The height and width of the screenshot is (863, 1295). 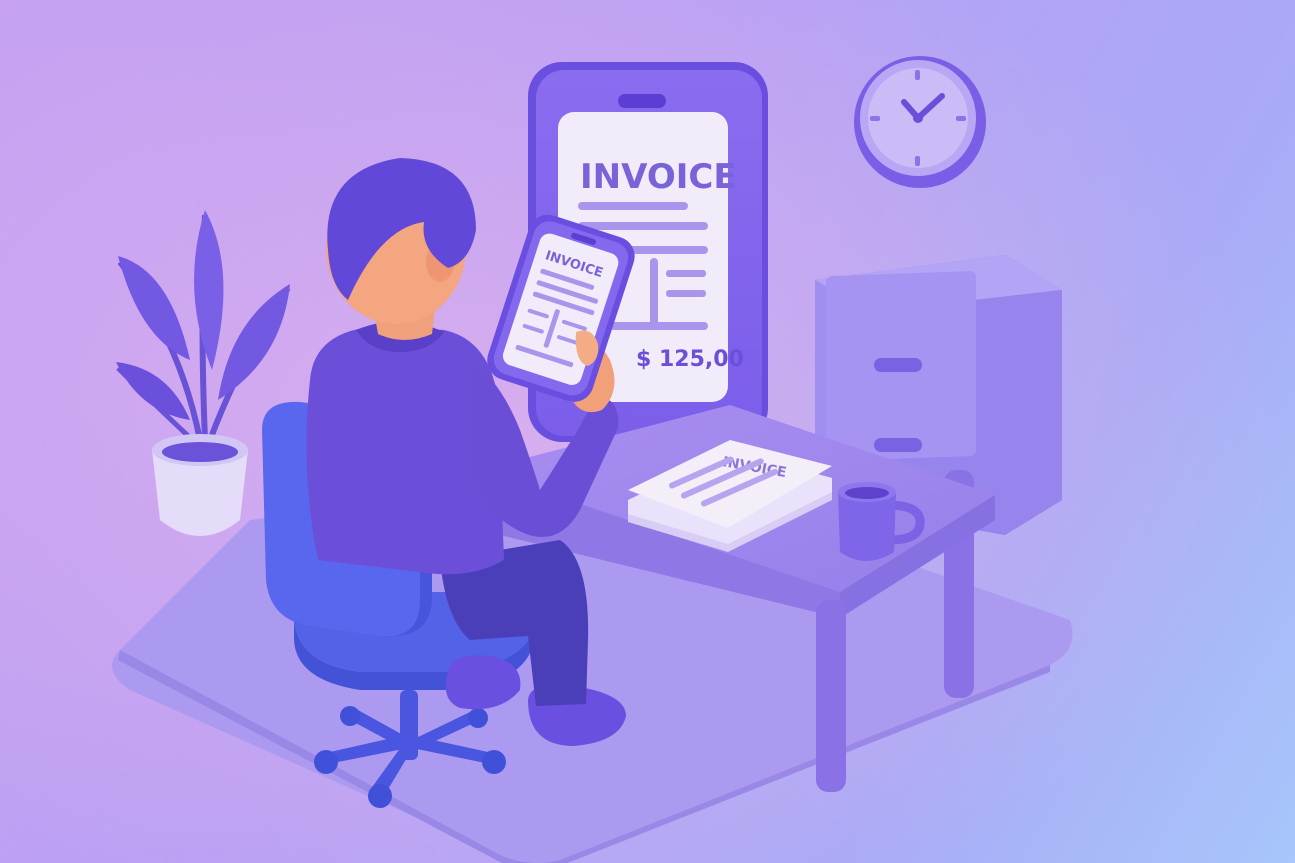 I want to click on clock-icon, so click(x=920, y=122).